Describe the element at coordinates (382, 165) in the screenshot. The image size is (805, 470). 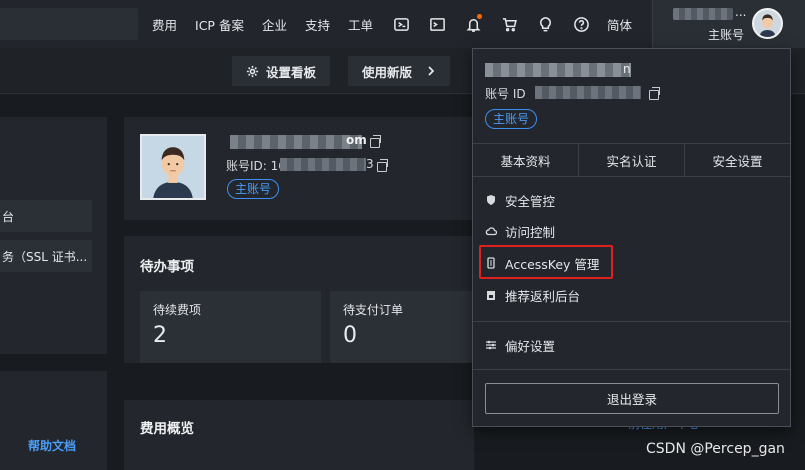
I see `copy-id-icon` at that location.